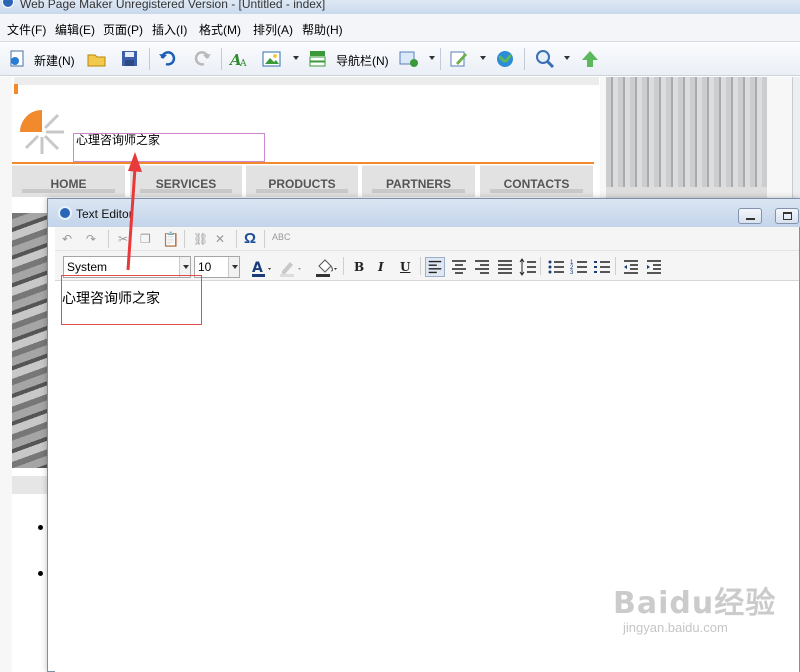 The height and width of the screenshot is (672, 800). I want to click on edit-dropdown-icon, so click(483, 58).